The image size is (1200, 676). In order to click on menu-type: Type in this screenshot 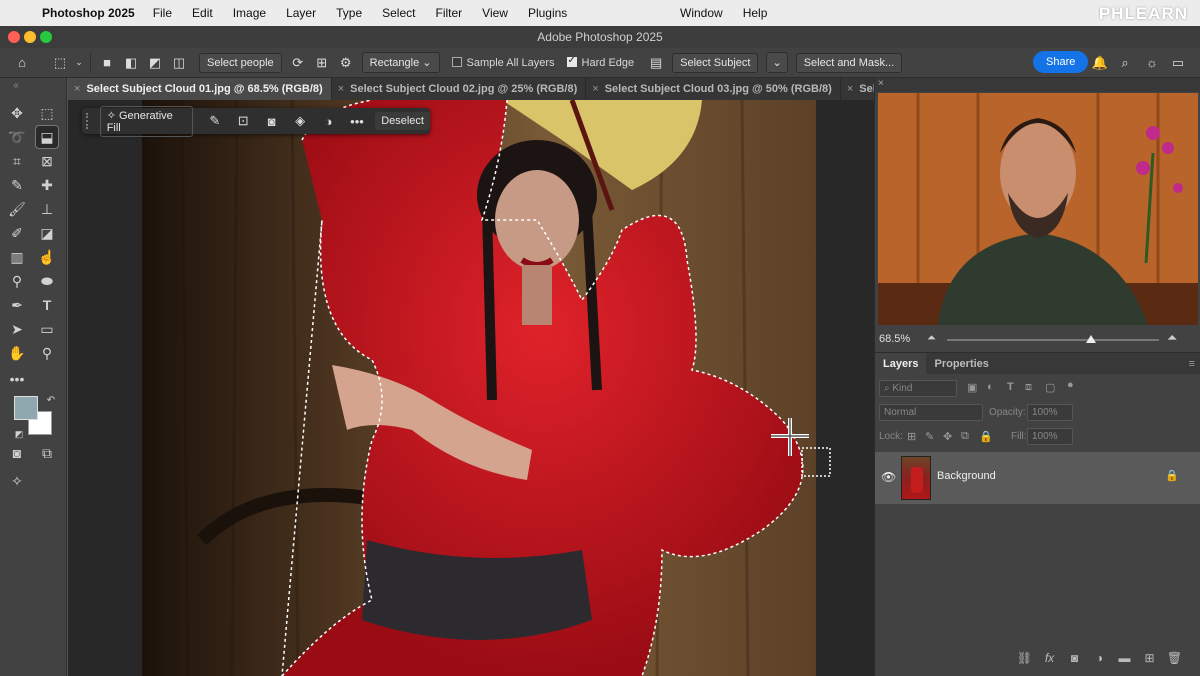, I will do `click(349, 13)`.